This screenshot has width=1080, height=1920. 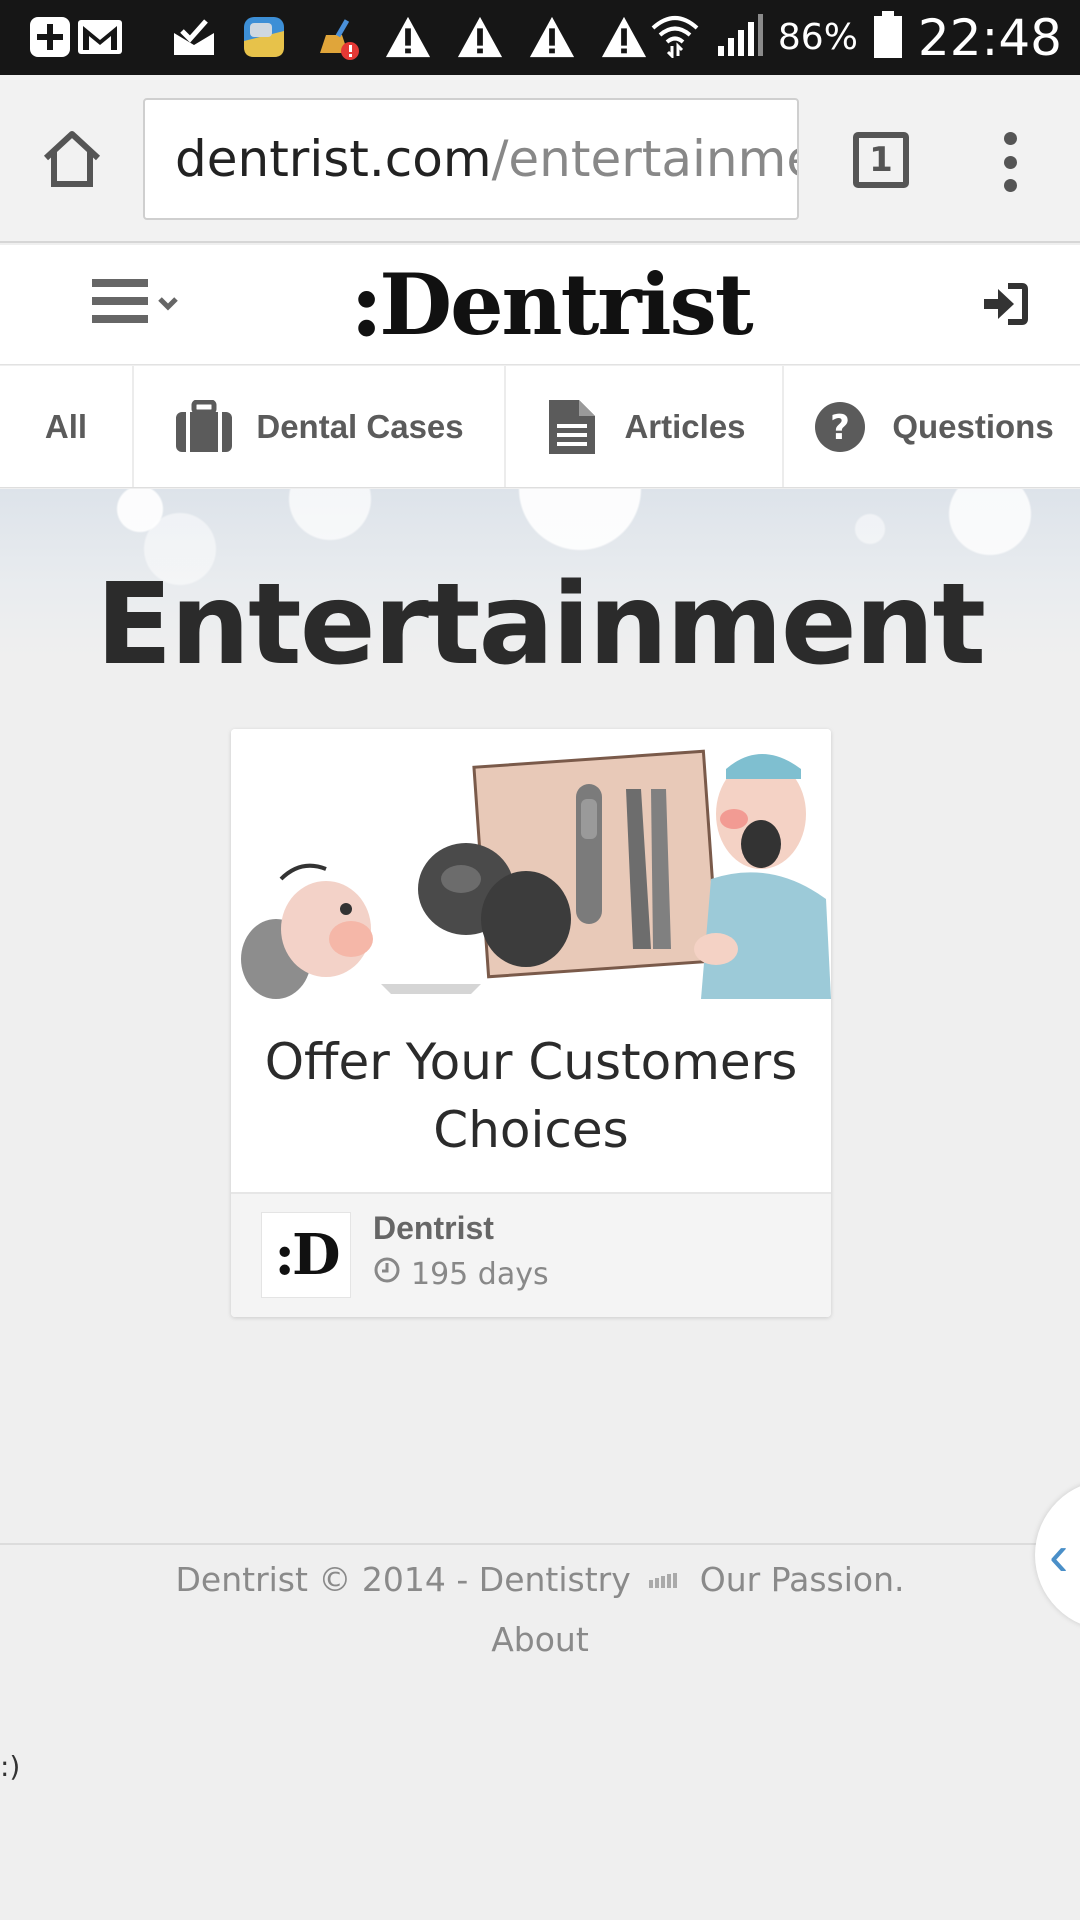 I want to click on chevron-left-icon: ‹, so click(x=1057, y=1555).